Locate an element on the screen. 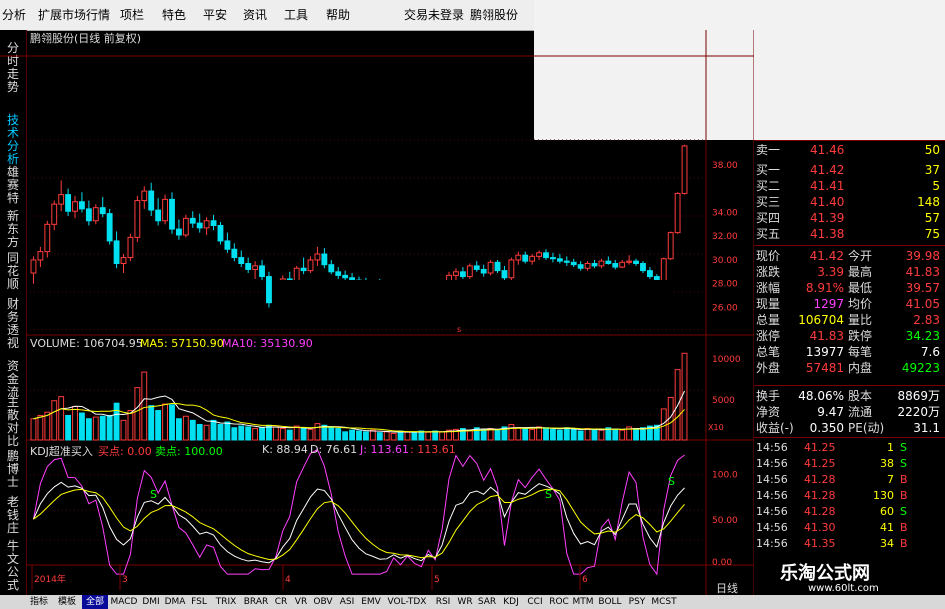 The image size is (945, 609). menu-item: 分析 is located at coordinates (14, 15).